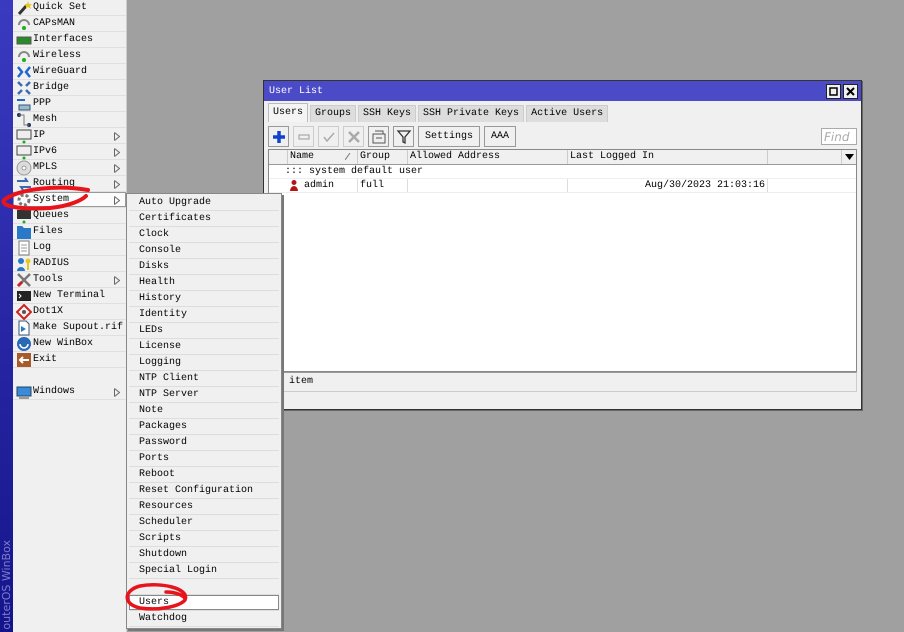 The width and height of the screenshot is (904, 632). Describe the element at coordinates (24, 312) in the screenshot. I see `diamond-icon` at that location.